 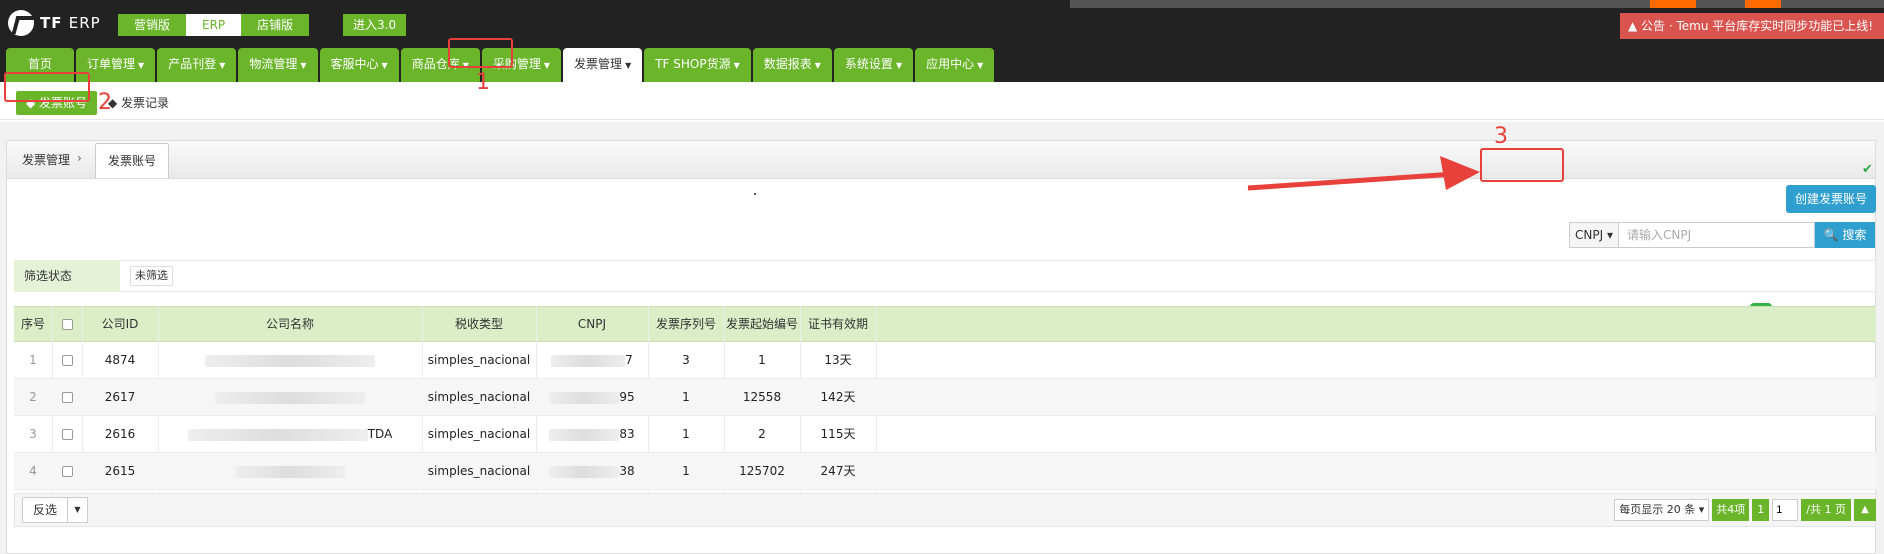 What do you see at coordinates (1594, 235) in the screenshot?
I see `search-type-select: CNPJ ▾` at bounding box center [1594, 235].